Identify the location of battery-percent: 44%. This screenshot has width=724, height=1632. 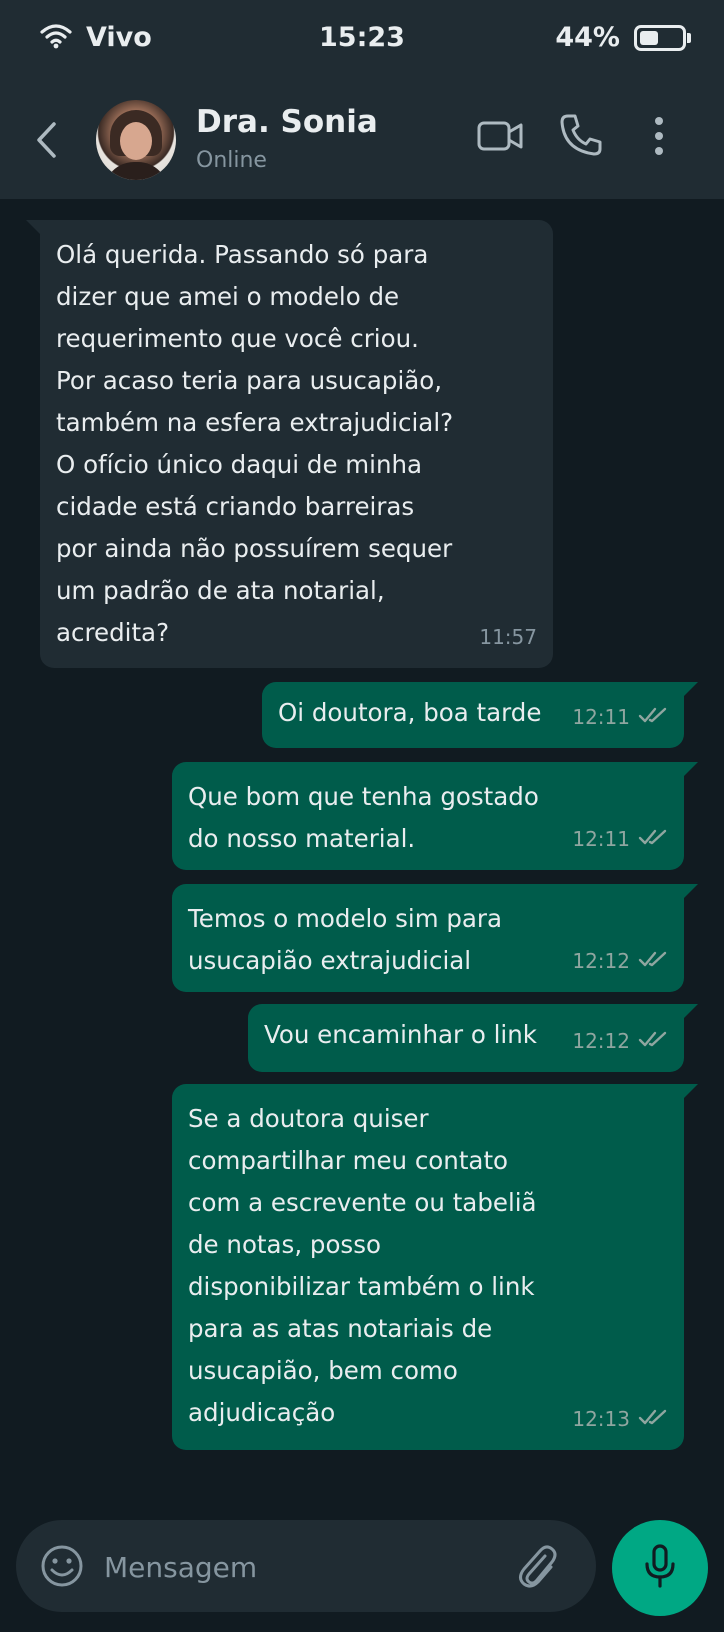
(587, 37).